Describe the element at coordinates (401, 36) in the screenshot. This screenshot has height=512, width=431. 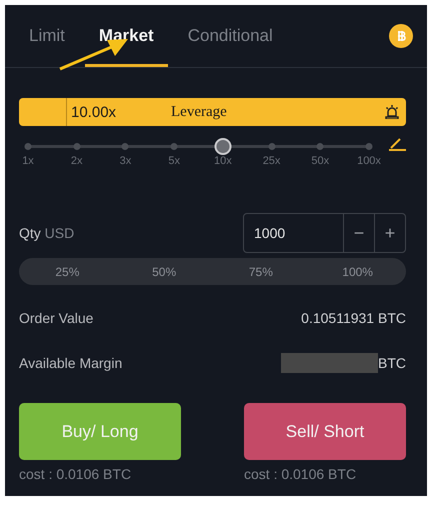
I see `coin-icon` at that location.